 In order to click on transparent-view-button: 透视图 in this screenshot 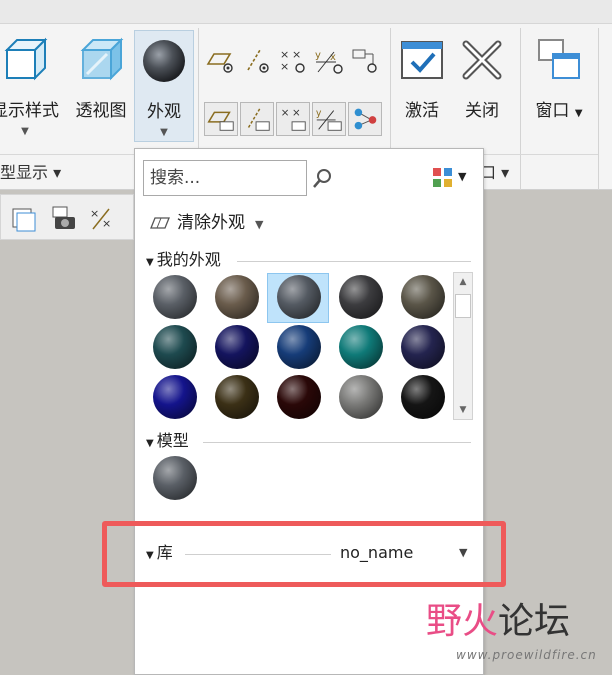, I will do `click(101, 86)`.